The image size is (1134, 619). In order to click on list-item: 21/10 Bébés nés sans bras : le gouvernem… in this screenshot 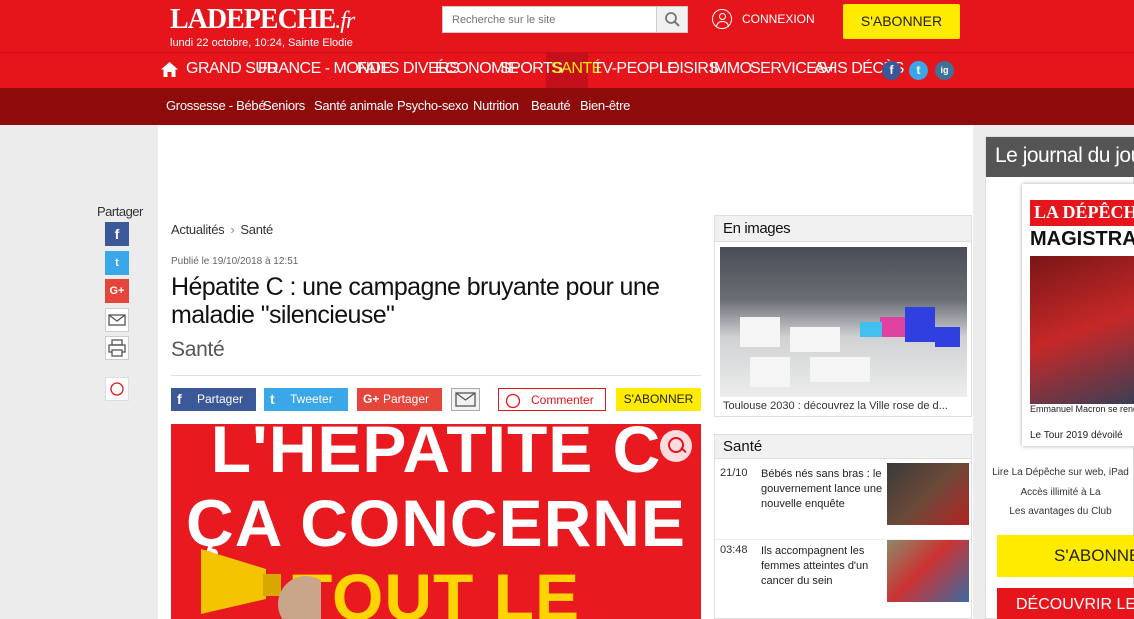, I will do `click(843, 498)`.